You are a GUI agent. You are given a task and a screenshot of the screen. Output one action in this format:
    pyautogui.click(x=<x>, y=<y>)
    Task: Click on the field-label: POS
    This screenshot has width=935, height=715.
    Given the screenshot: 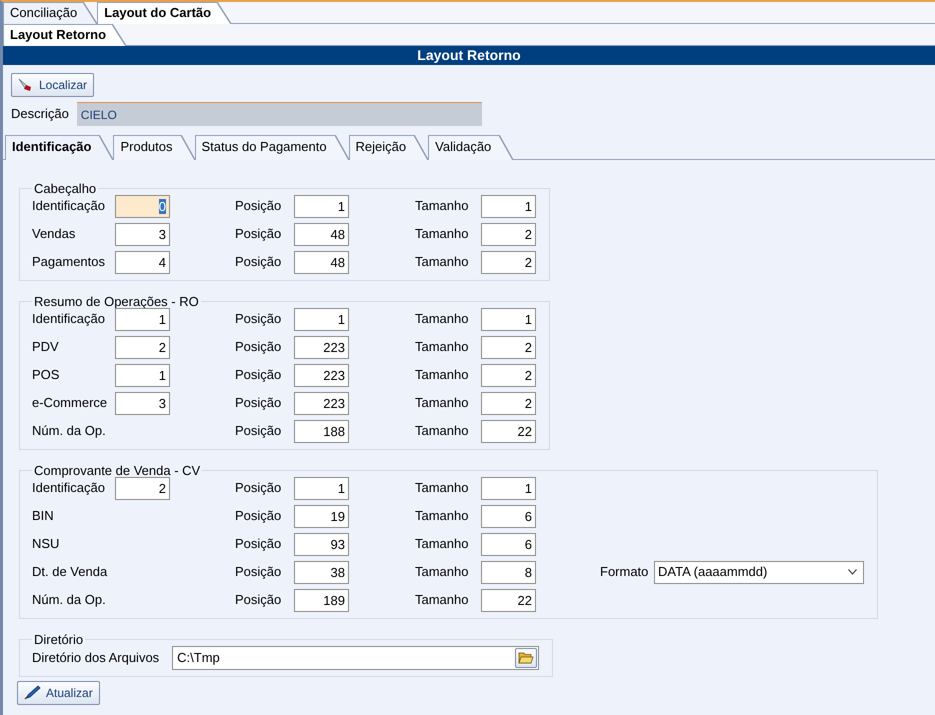 What is the action you would take?
    pyautogui.click(x=46, y=375)
    